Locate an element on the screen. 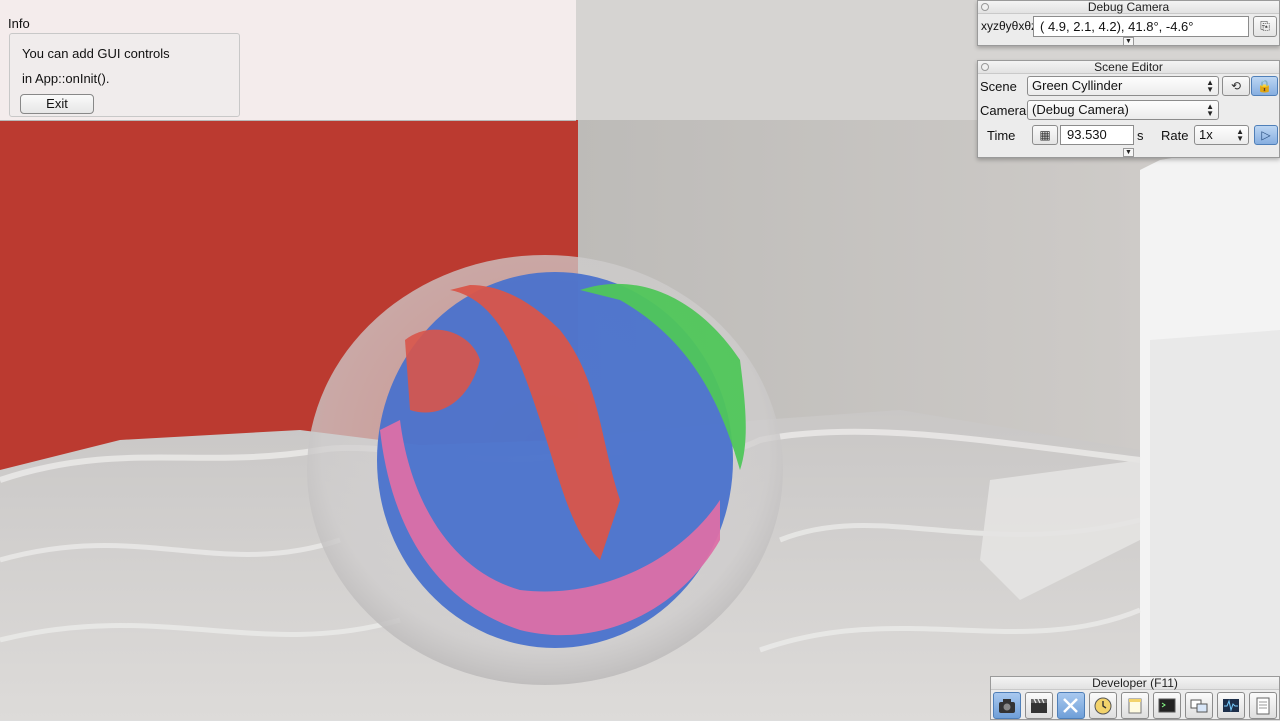 The image size is (1280, 721). scene-editor-title: Scene Editor is located at coordinates (1128, 67).